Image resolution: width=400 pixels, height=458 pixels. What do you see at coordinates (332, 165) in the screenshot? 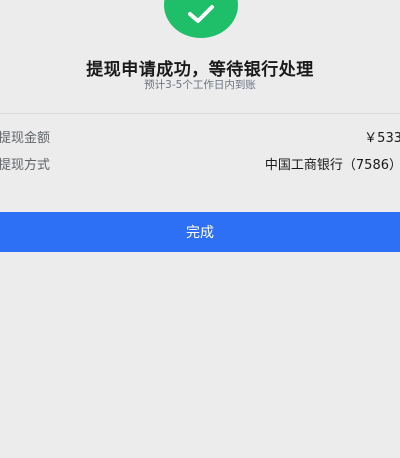
I see `withdraw-method-value: 中国工商银行（7586）` at bounding box center [332, 165].